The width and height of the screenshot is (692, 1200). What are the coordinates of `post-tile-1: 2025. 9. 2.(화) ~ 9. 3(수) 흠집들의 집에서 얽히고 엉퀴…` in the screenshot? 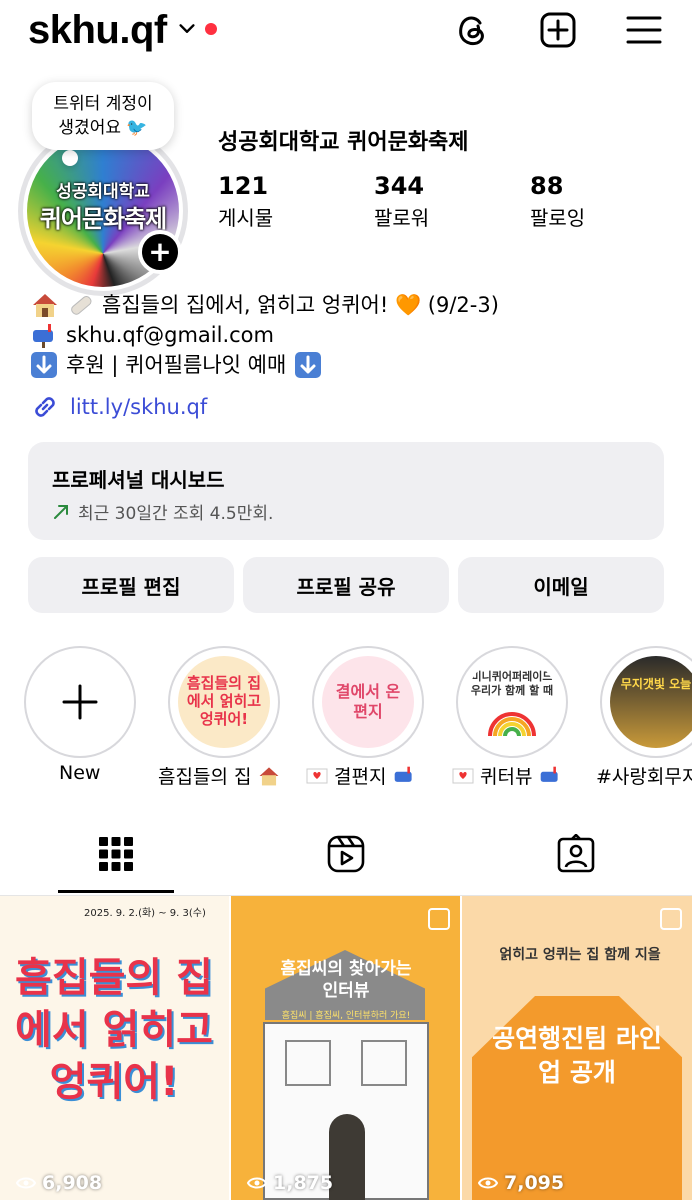 It's located at (114, 1048).